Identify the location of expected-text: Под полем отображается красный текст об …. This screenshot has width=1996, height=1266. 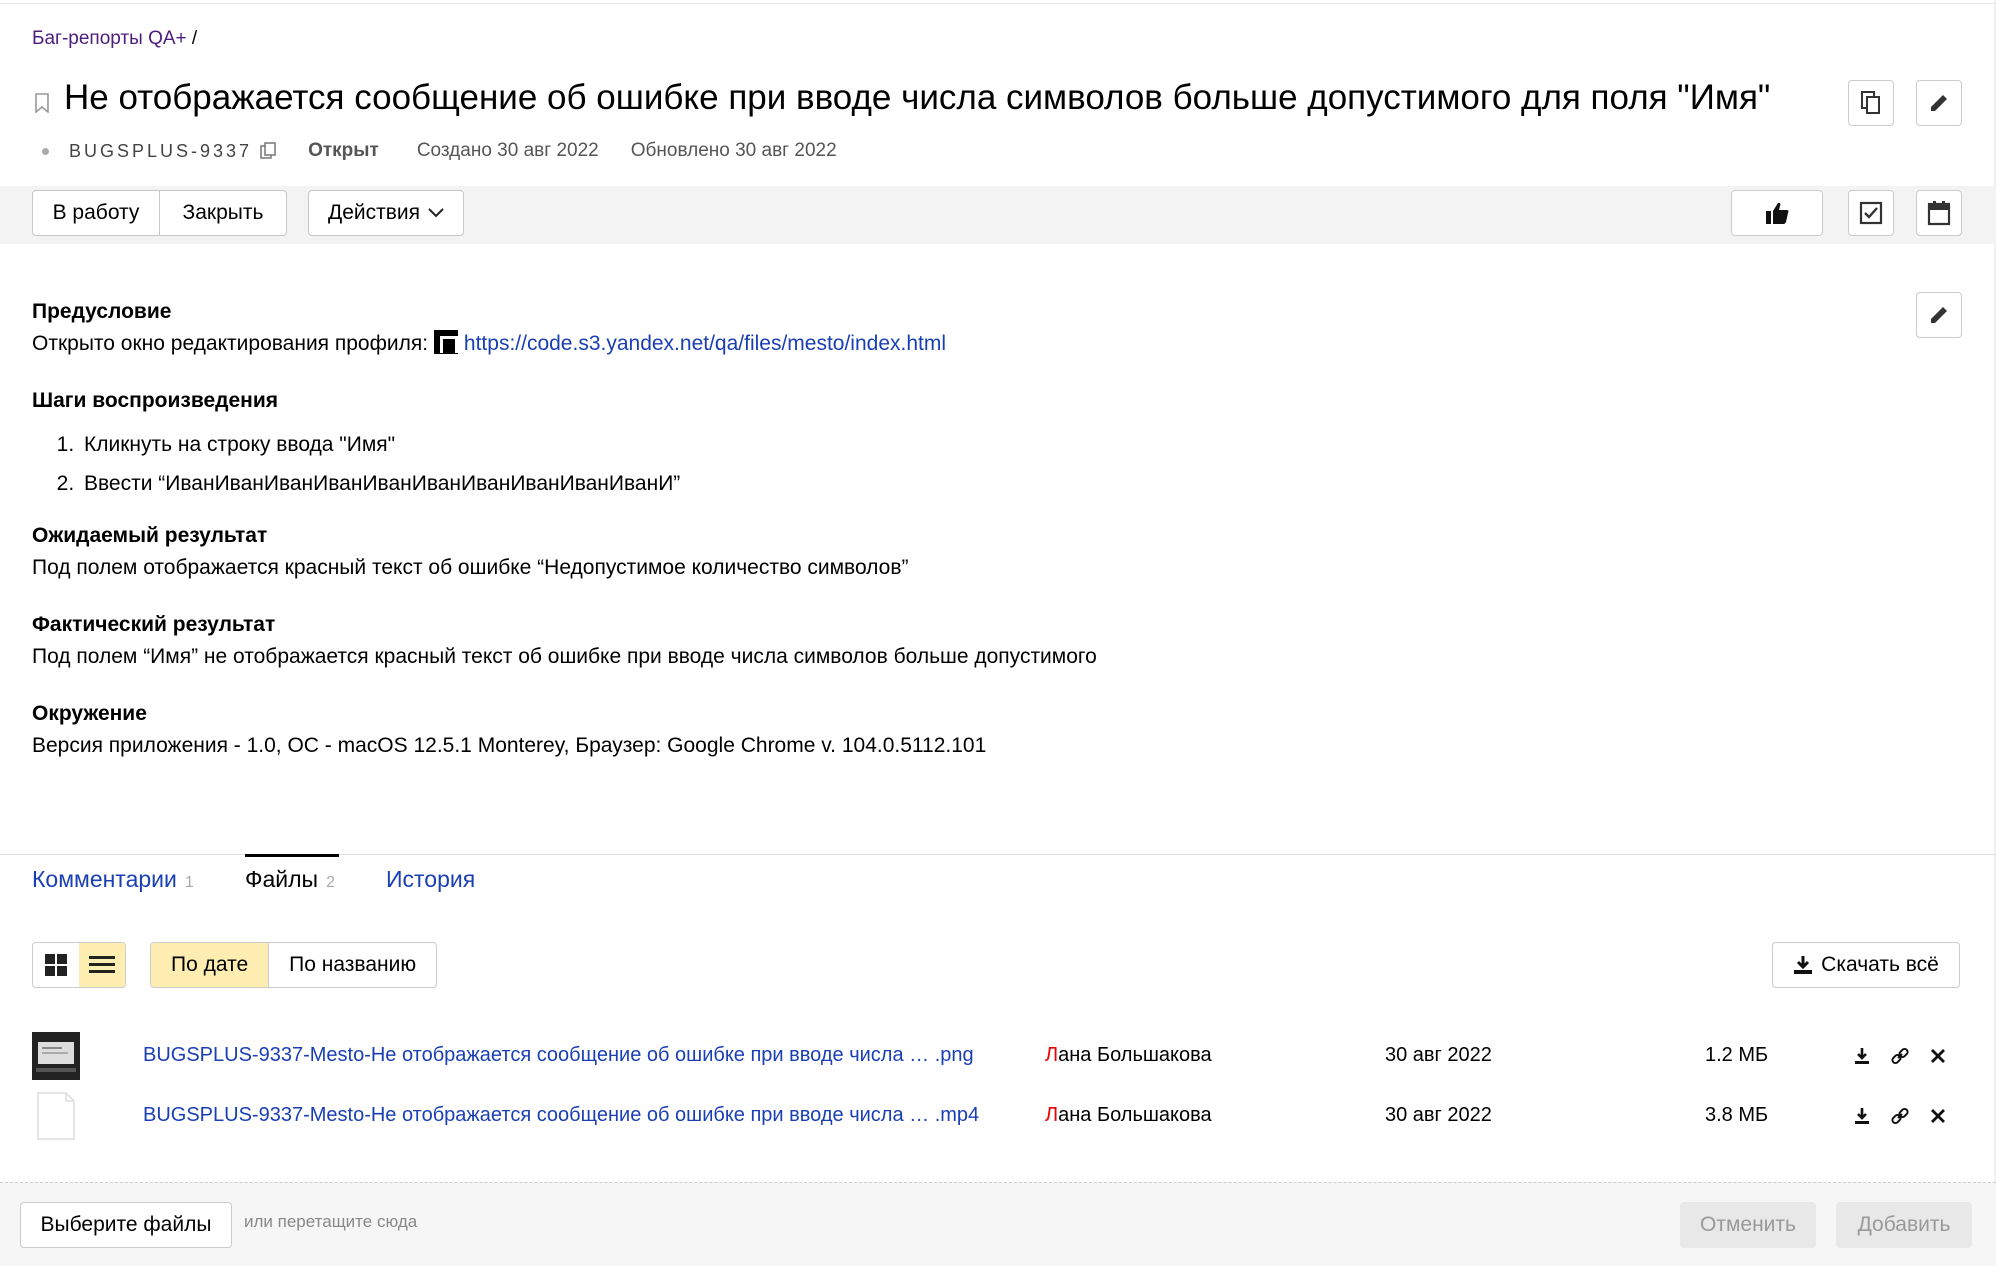
(470, 567).